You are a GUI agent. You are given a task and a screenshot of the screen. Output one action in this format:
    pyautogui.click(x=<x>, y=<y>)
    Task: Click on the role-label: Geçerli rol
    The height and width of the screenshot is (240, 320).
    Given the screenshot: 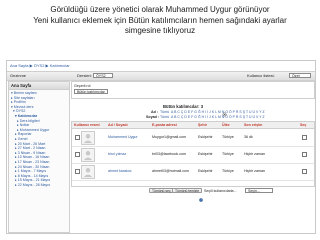 What is the action you would take?
    pyautogui.click(x=82, y=85)
    